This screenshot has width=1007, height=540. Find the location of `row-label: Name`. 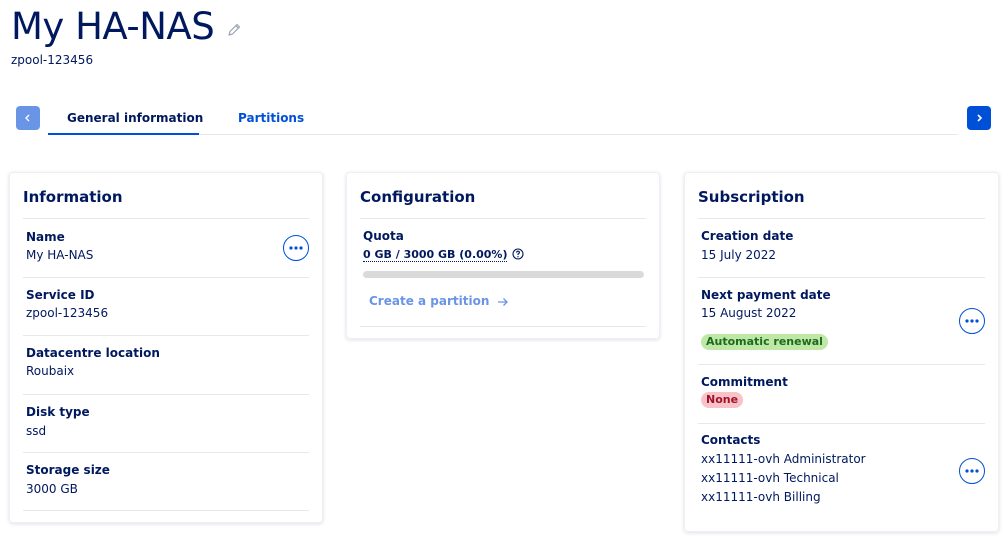

row-label: Name is located at coordinates (45, 237).